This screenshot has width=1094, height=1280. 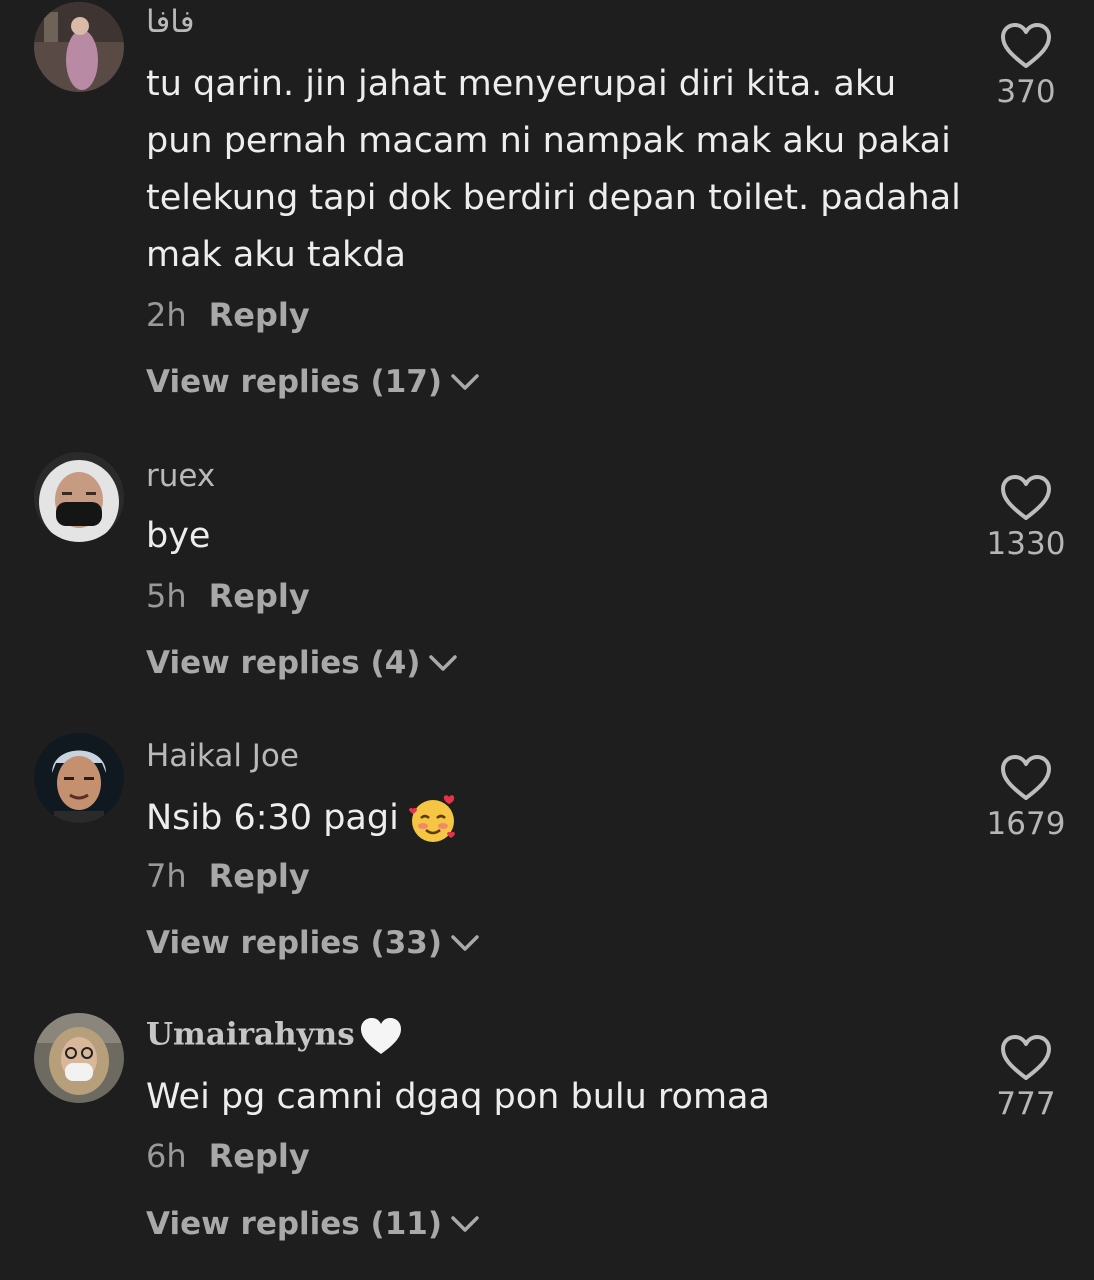 I want to click on view-replies-label: View replies (11), so click(x=294, y=1224).